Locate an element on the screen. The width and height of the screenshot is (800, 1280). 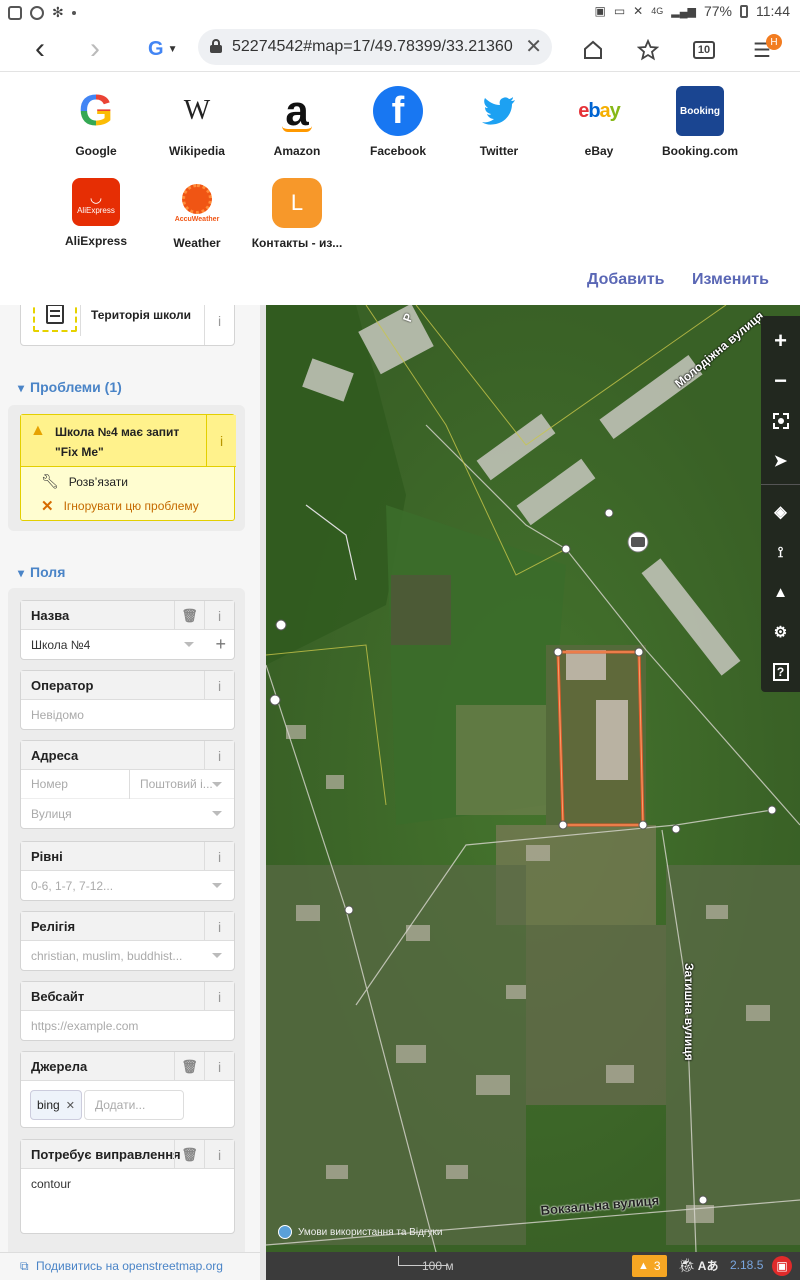
back-arrow-icon: ‹ is located at coordinates (40, 48).